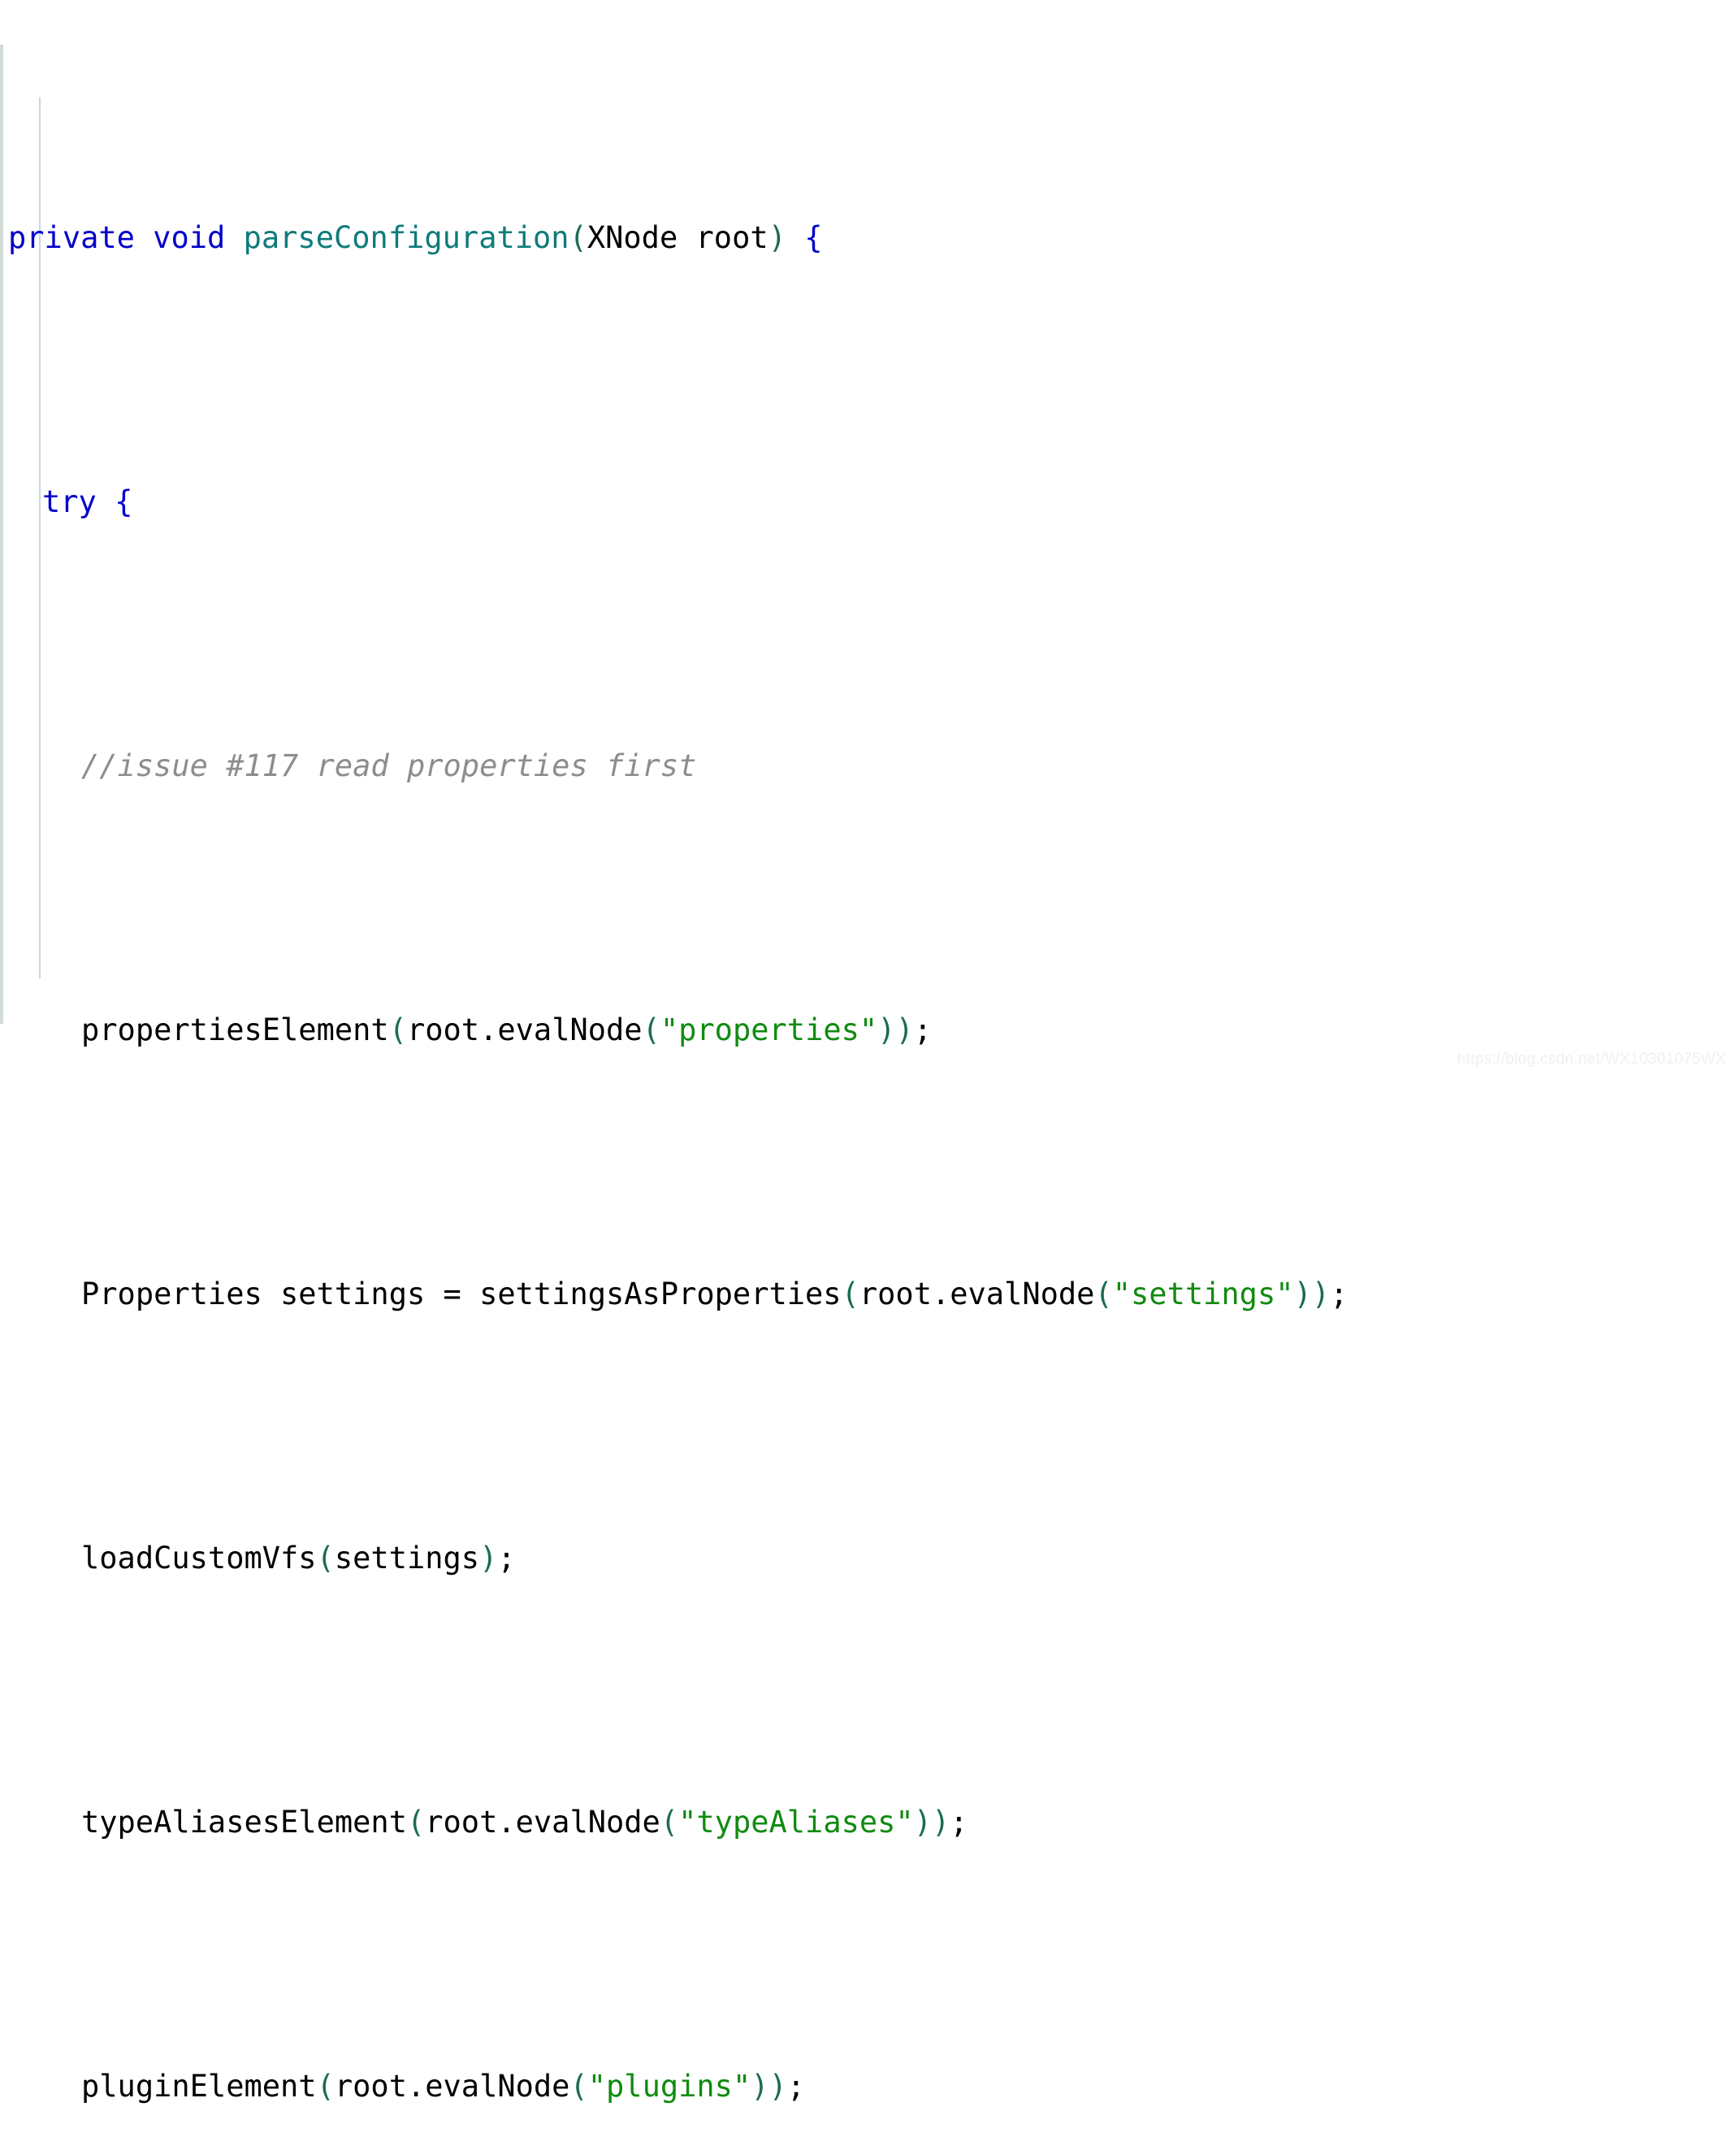 The height and width of the screenshot is (2150, 1736). What do you see at coordinates (678, 237) in the screenshot?
I see `method-parameters: XNode root` at bounding box center [678, 237].